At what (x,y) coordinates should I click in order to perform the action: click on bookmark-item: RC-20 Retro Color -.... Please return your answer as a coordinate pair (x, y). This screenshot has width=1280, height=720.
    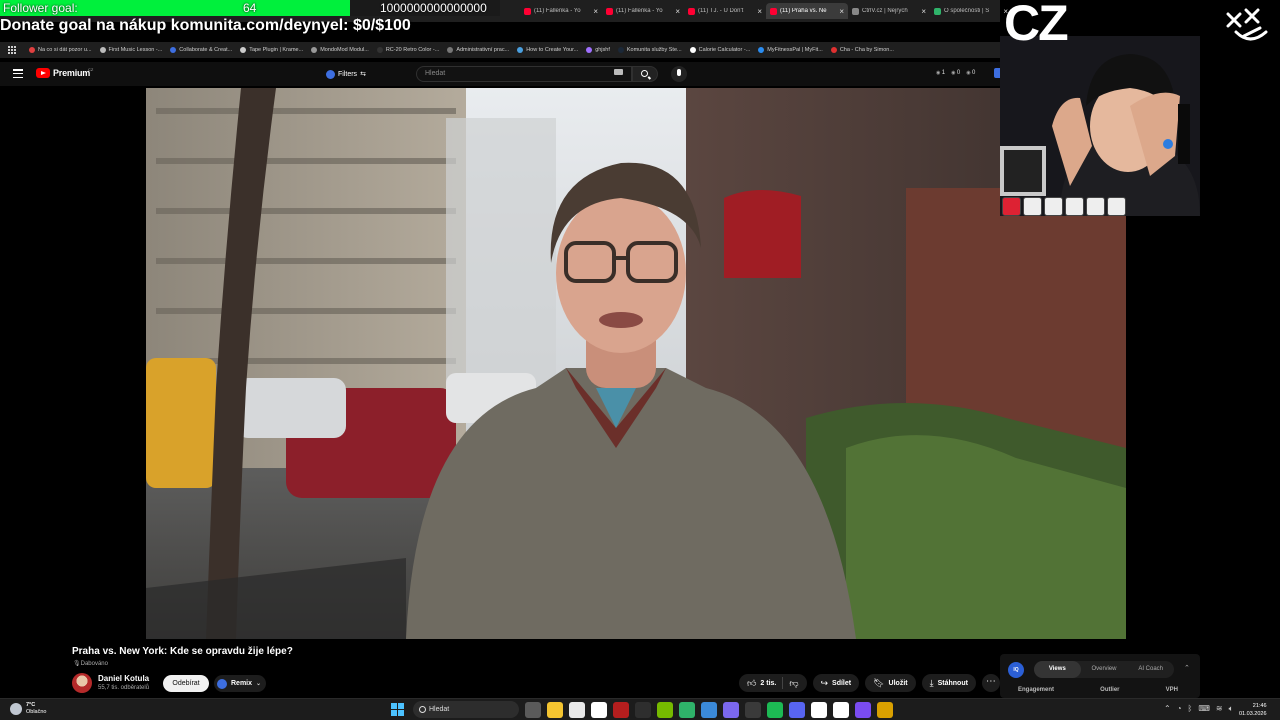
    Looking at the image, I should click on (407, 50).